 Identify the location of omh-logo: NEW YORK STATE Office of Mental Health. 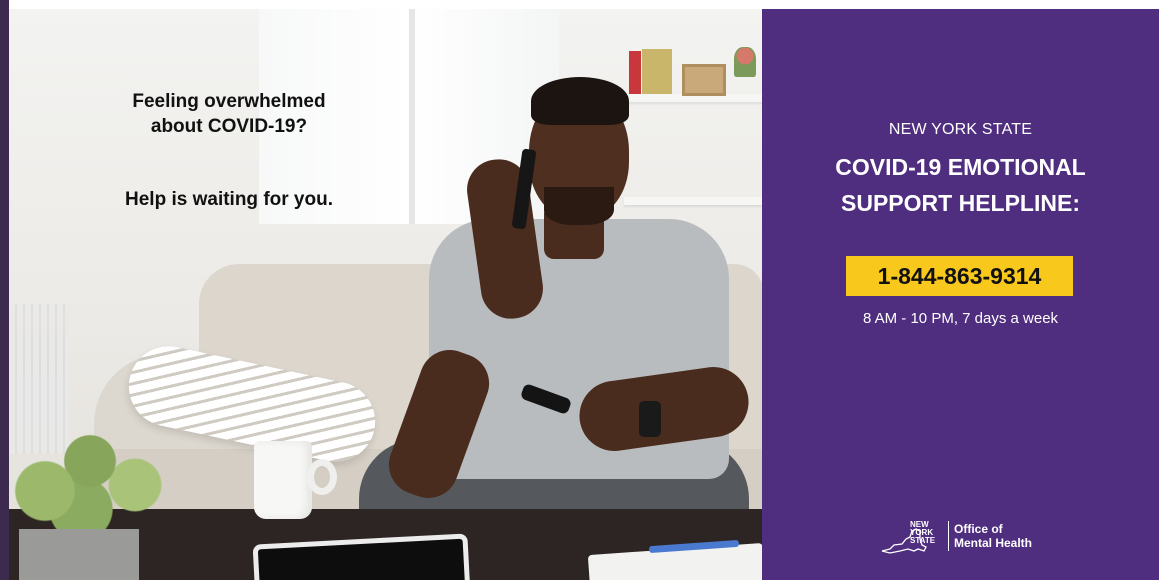
(965, 539).